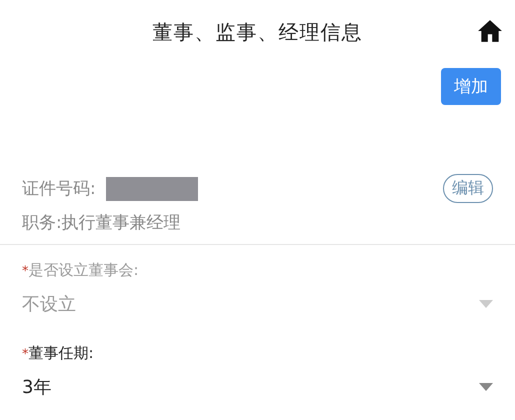  Describe the element at coordinates (471, 86) in the screenshot. I see `add-button: 增加` at that location.